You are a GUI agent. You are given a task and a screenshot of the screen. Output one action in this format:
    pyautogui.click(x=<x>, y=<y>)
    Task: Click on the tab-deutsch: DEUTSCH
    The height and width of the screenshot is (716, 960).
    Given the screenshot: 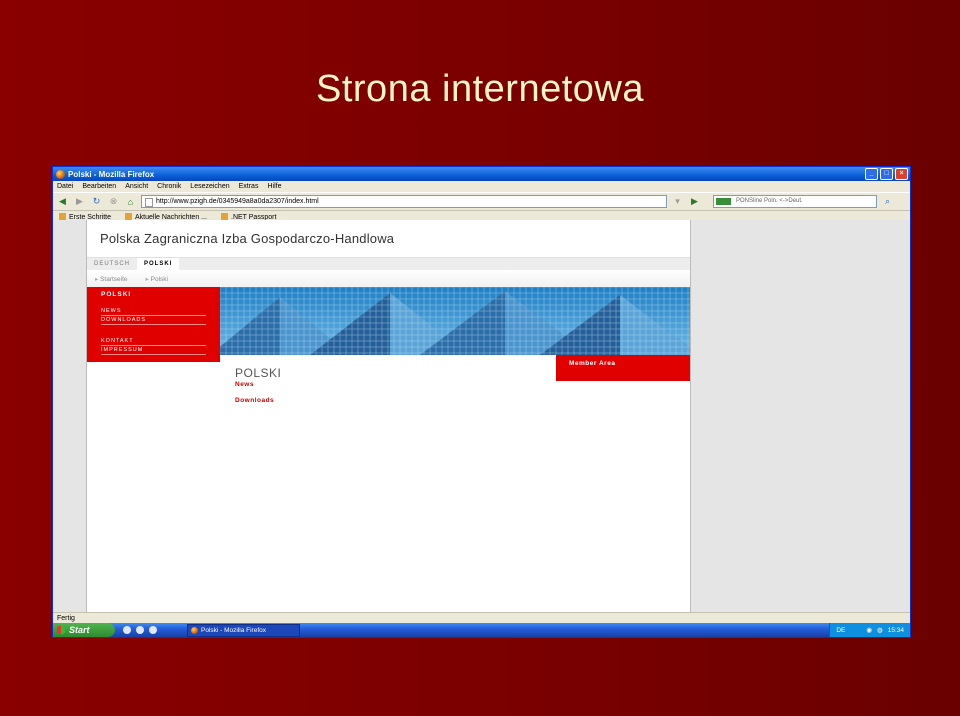 What is the action you would take?
    pyautogui.click(x=112, y=264)
    